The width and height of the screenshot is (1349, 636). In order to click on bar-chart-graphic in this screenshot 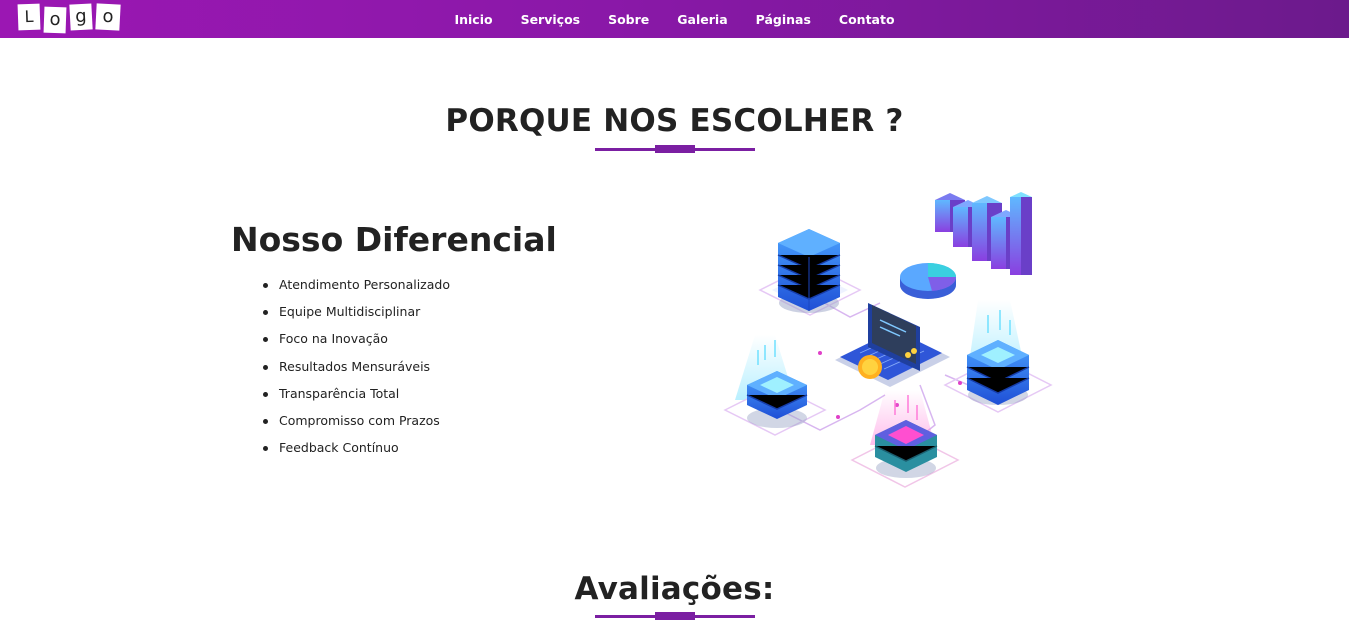, I will do `click(983, 233)`.